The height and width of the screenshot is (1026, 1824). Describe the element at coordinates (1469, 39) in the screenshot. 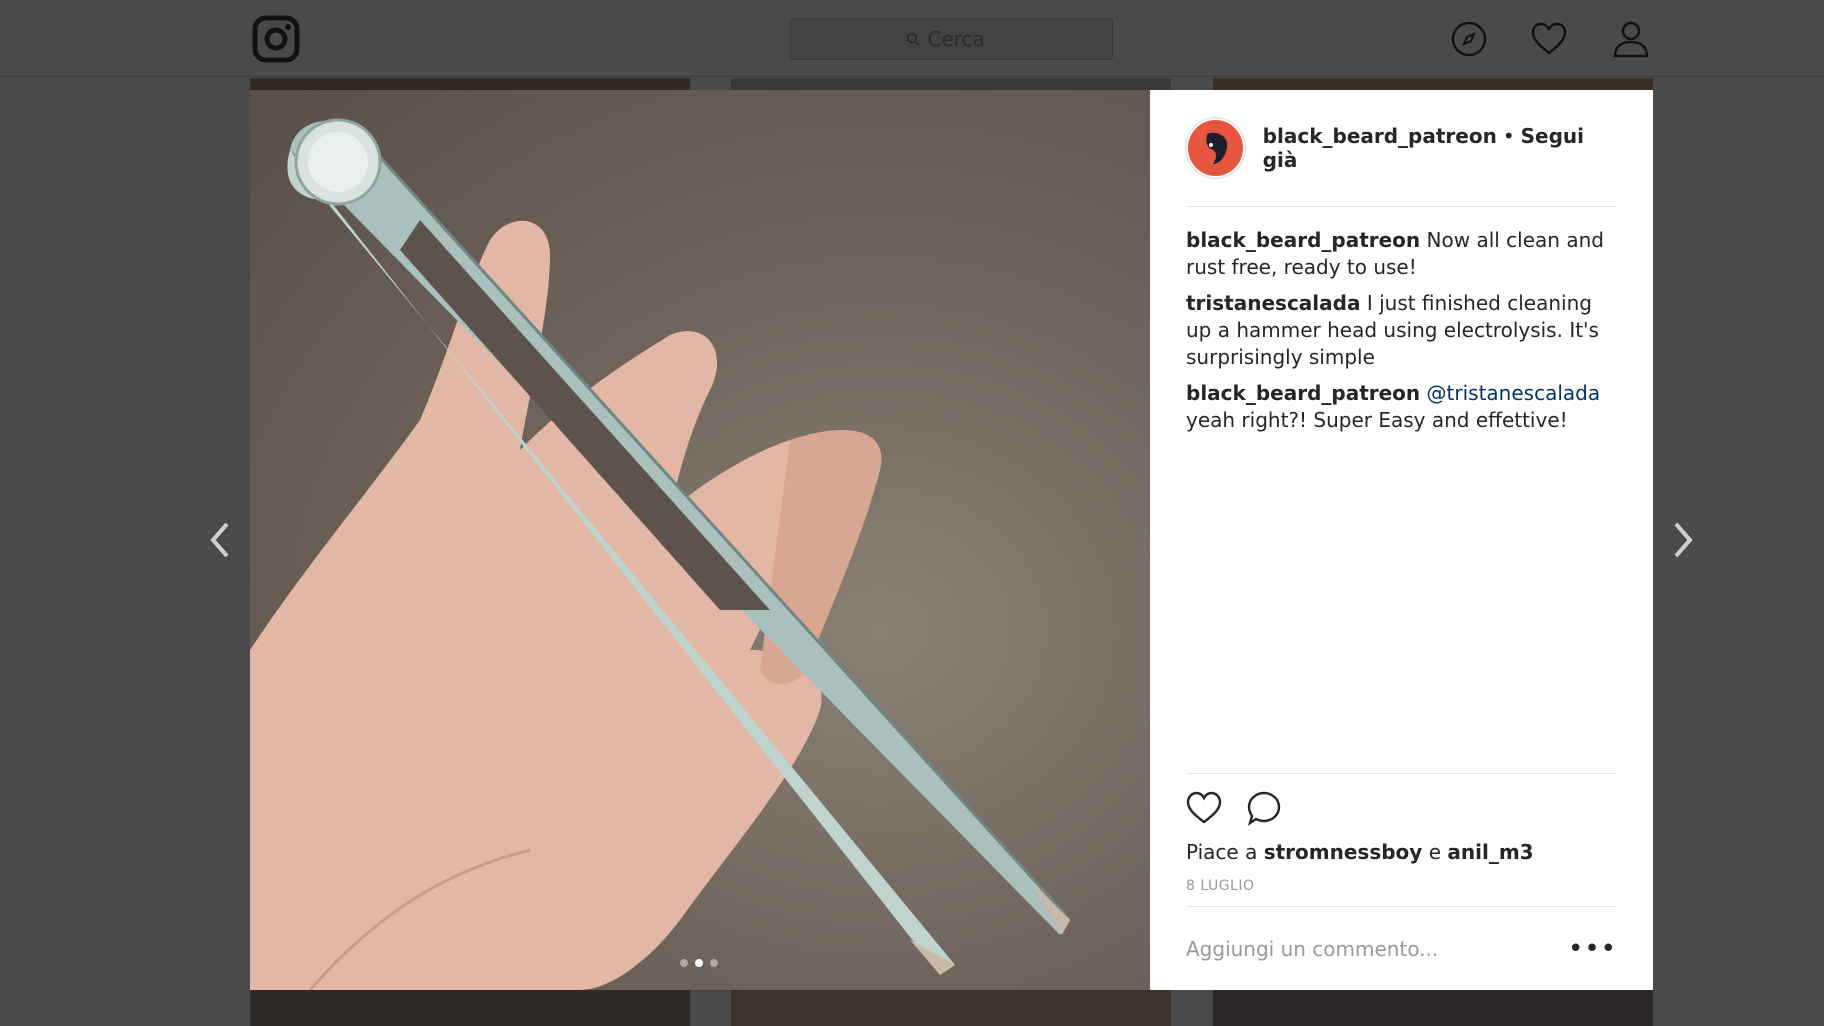

I see `compass-icon` at that location.